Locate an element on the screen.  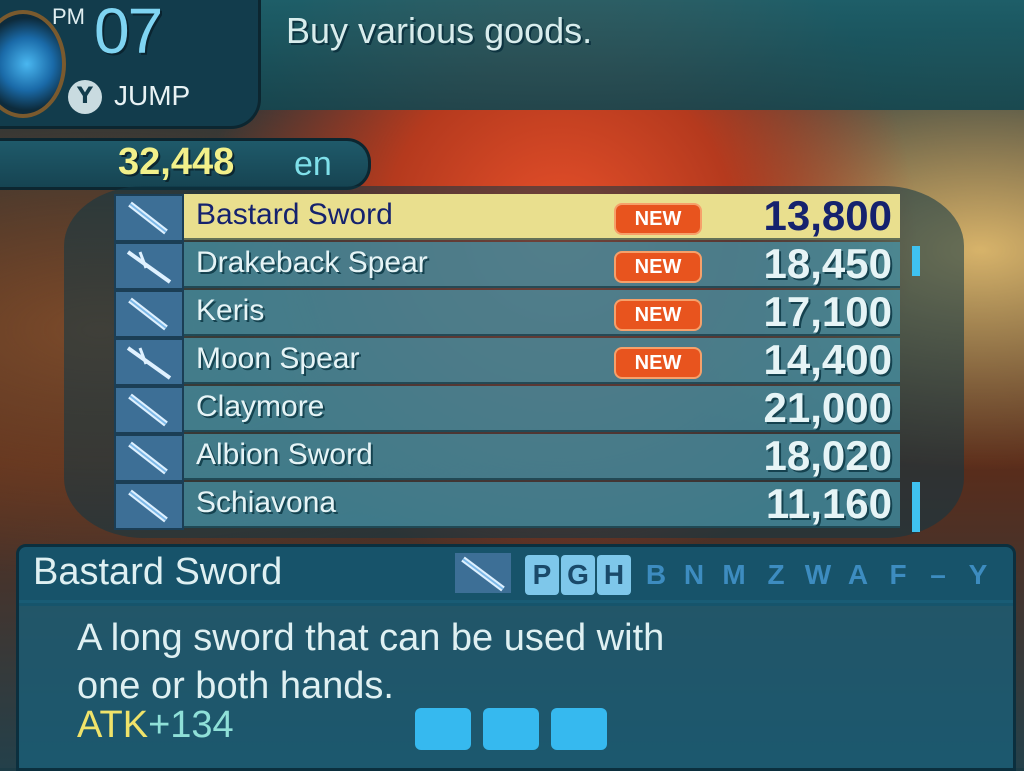
list-scrollbar is located at coordinates (916, 389).